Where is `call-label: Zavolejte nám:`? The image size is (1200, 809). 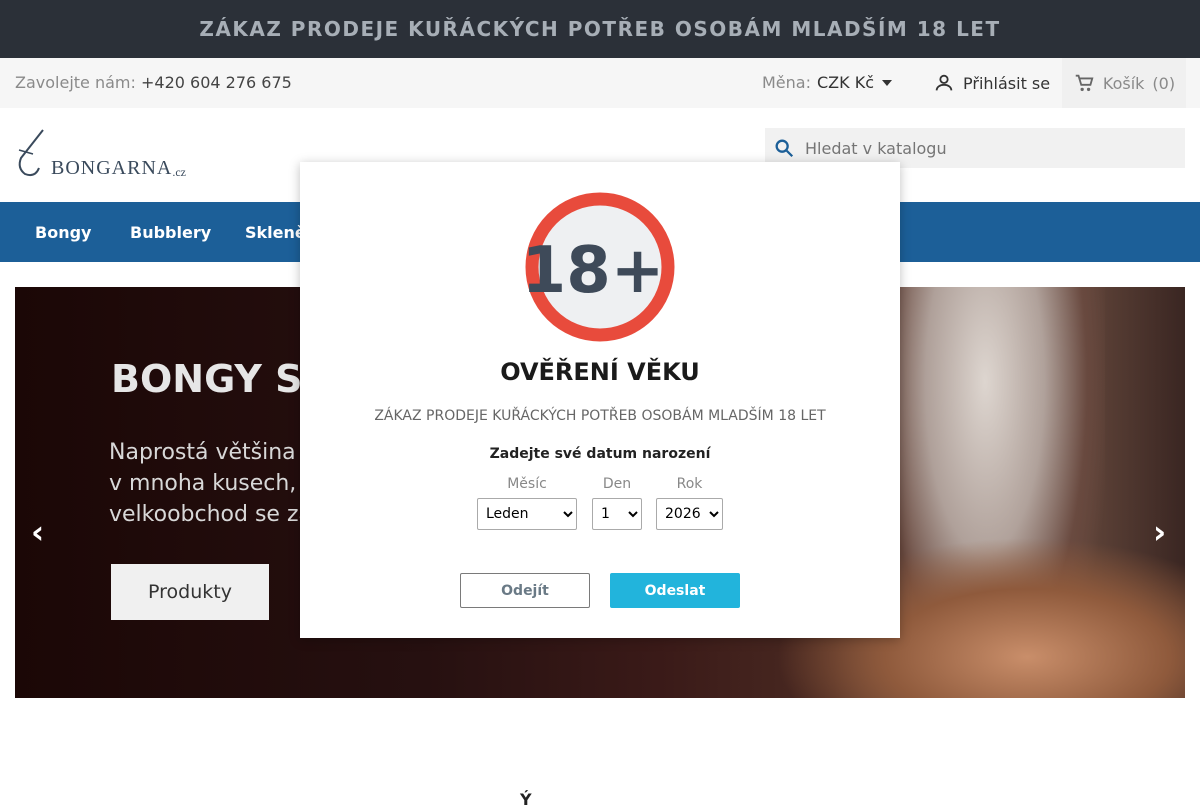
call-label: Zavolejte nám: is located at coordinates (75, 82).